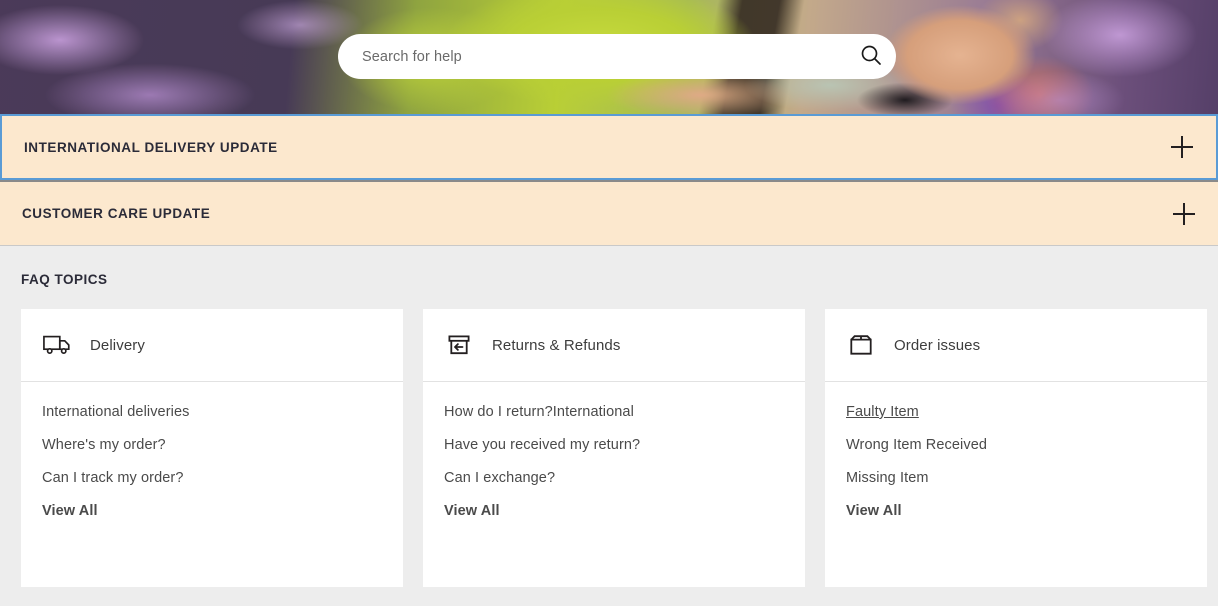 Image resolution: width=1218 pixels, height=606 pixels. I want to click on faq-link: Missing Item, so click(1016, 478).